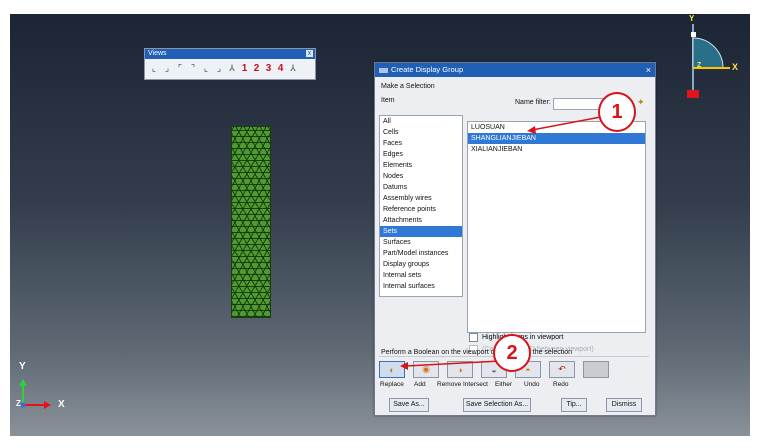  What do you see at coordinates (512, 353) in the screenshot?
I see `callout-2: 2` at bounding box center [512, 353].